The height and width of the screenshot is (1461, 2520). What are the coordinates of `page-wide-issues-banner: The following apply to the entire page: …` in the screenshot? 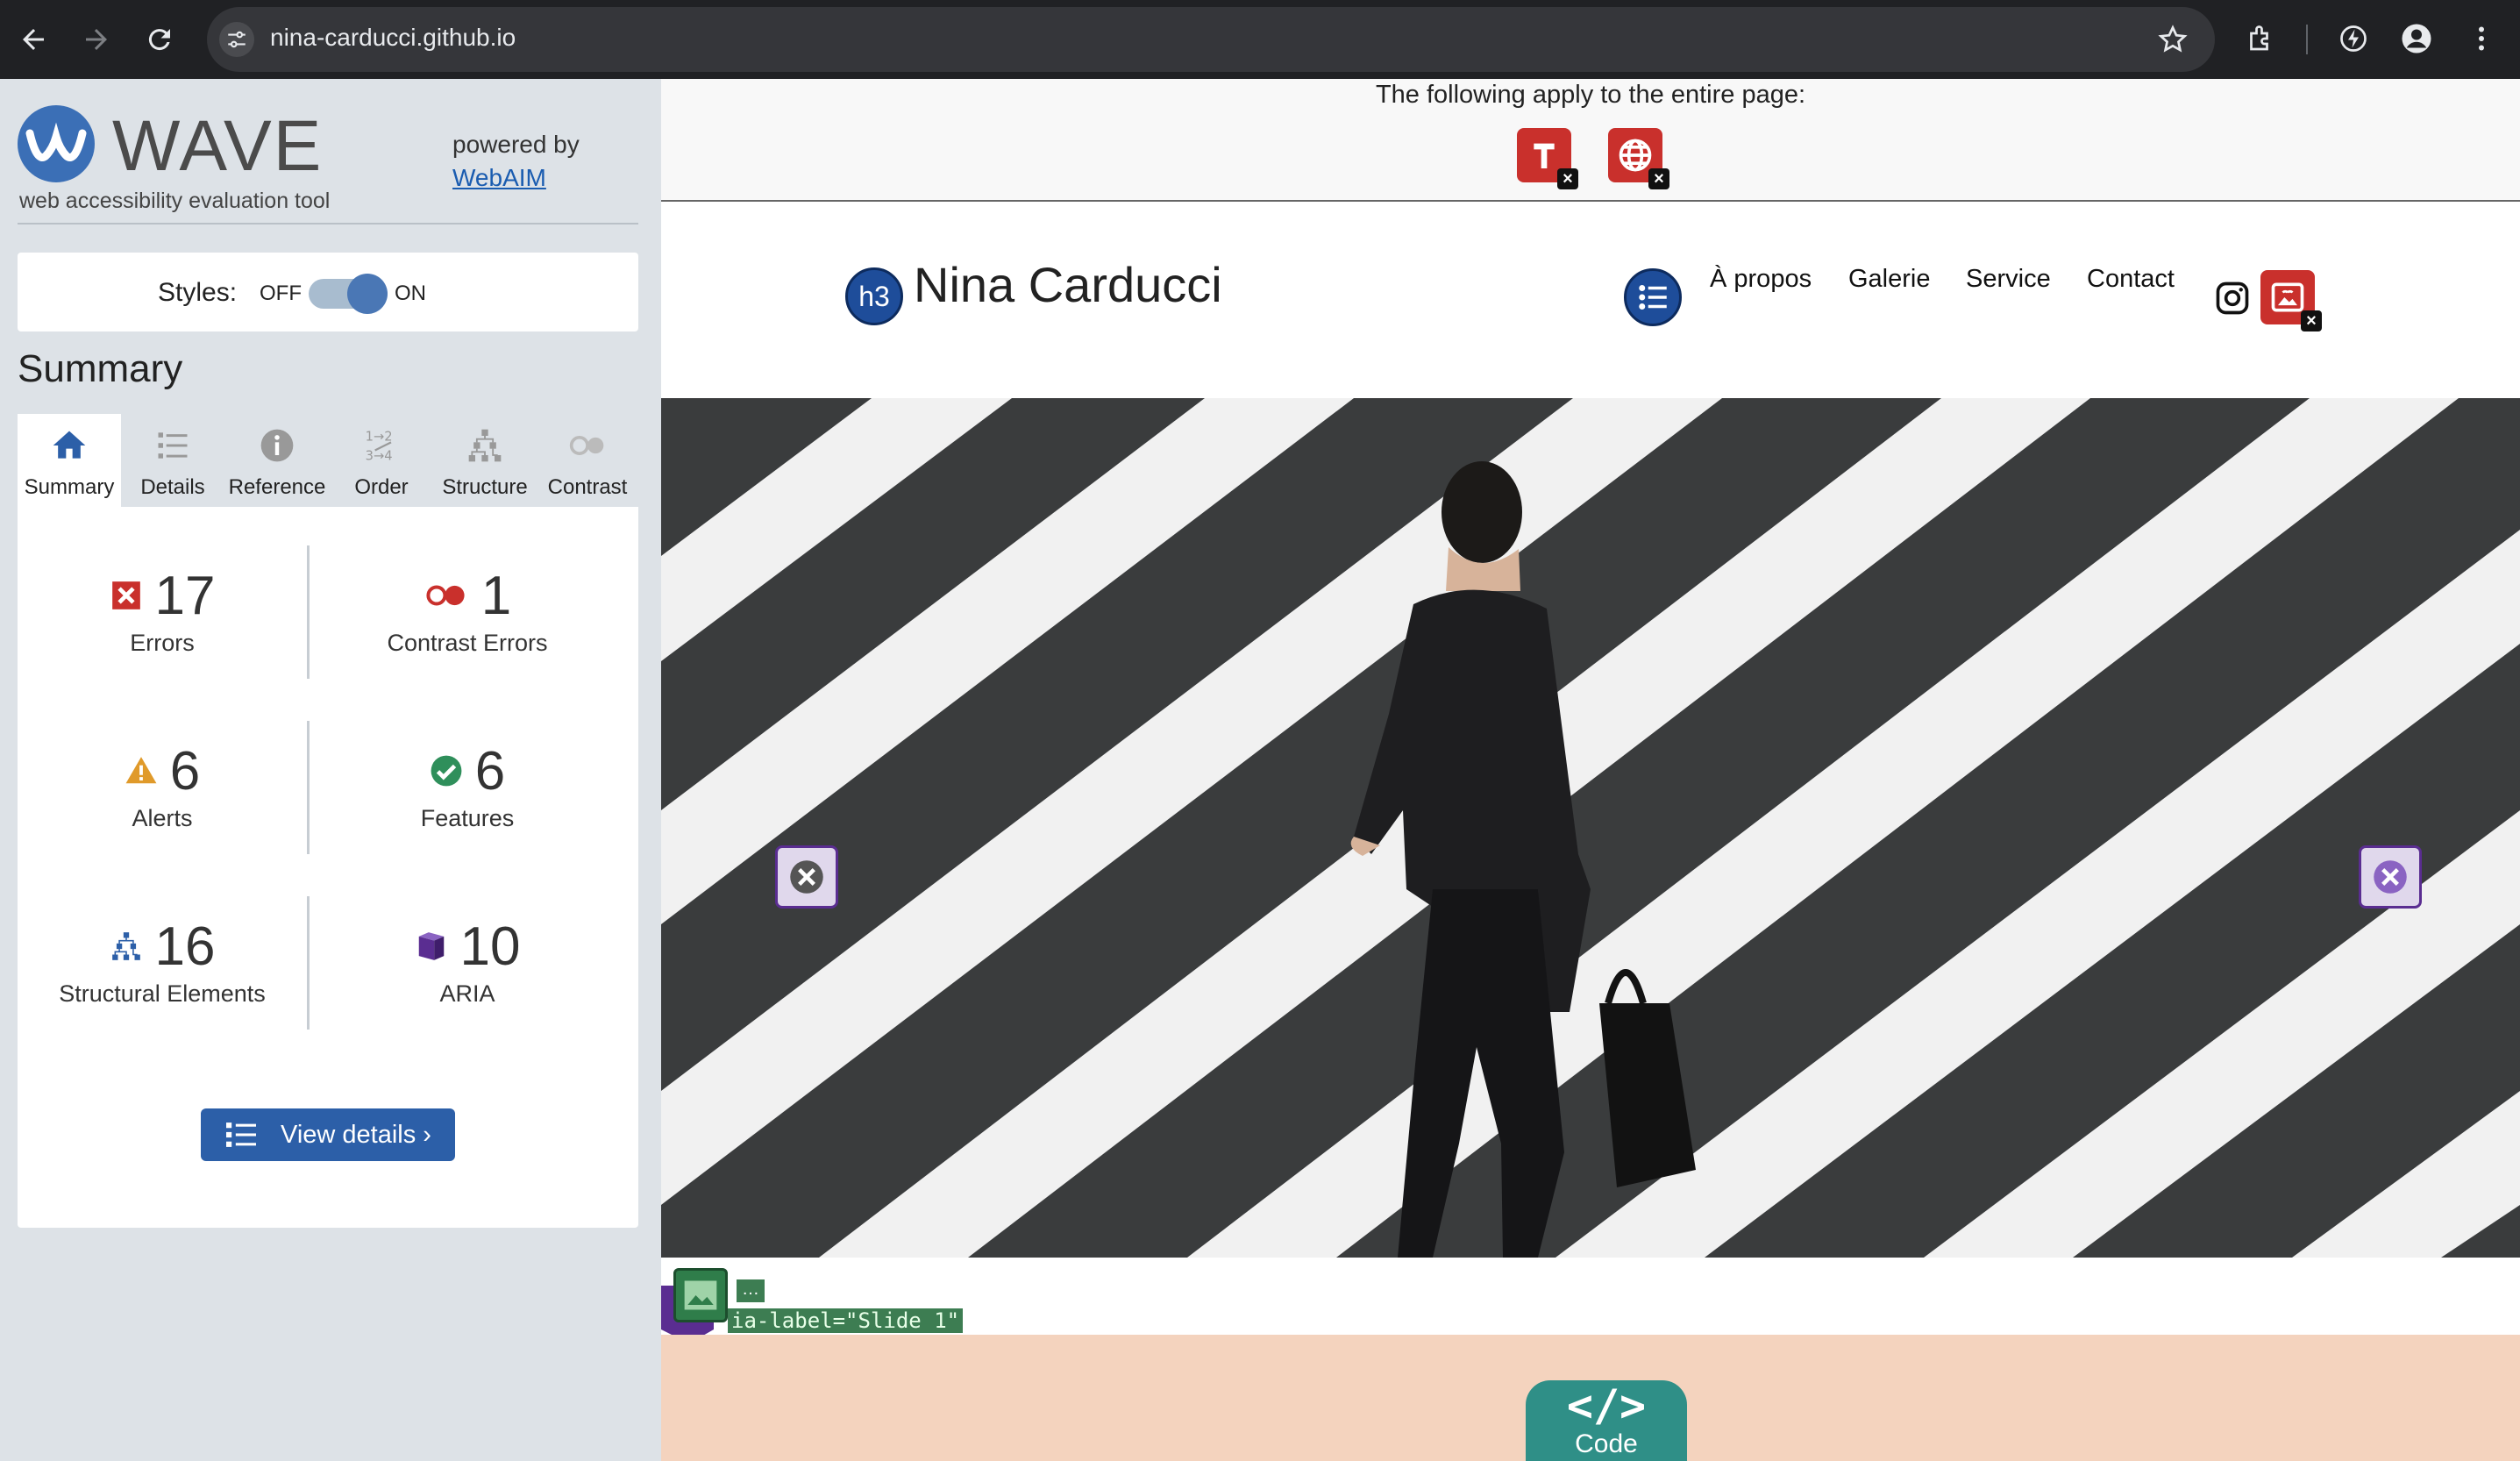 It's located at (1590, 140).